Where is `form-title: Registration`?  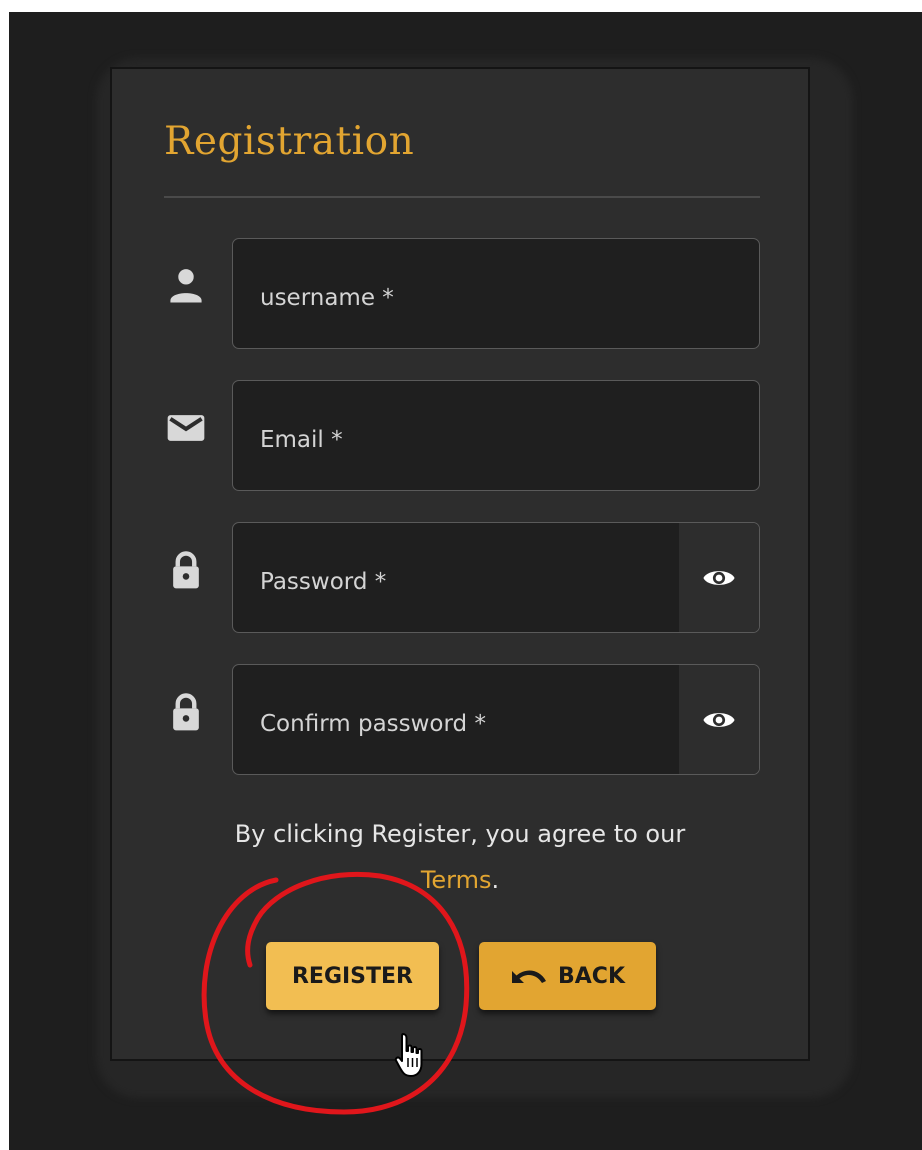 form-title: Registration is located at coordinates (289, 141).